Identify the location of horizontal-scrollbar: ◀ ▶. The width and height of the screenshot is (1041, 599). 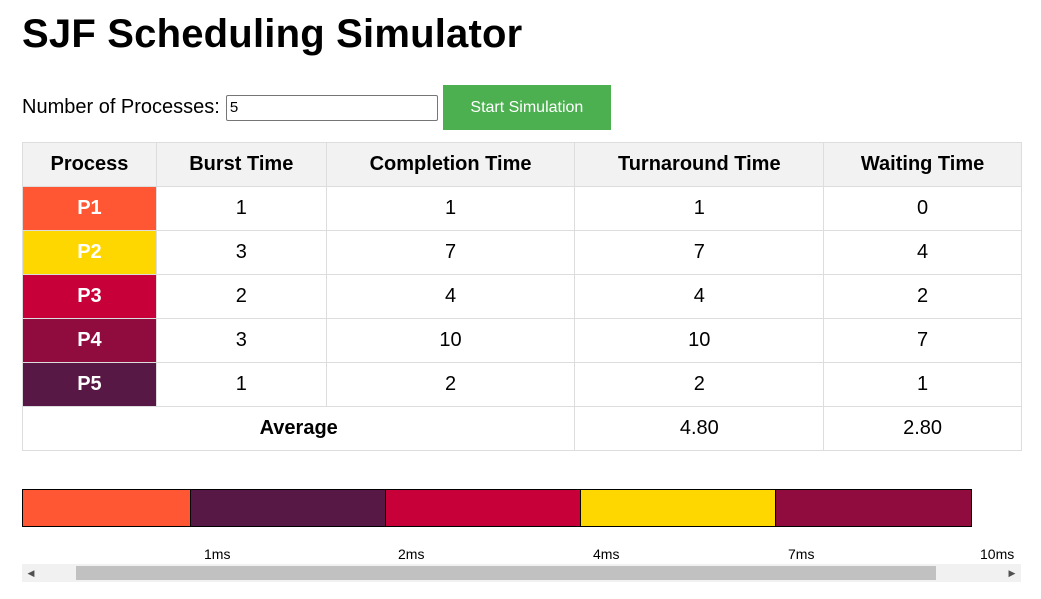
(521, 573).